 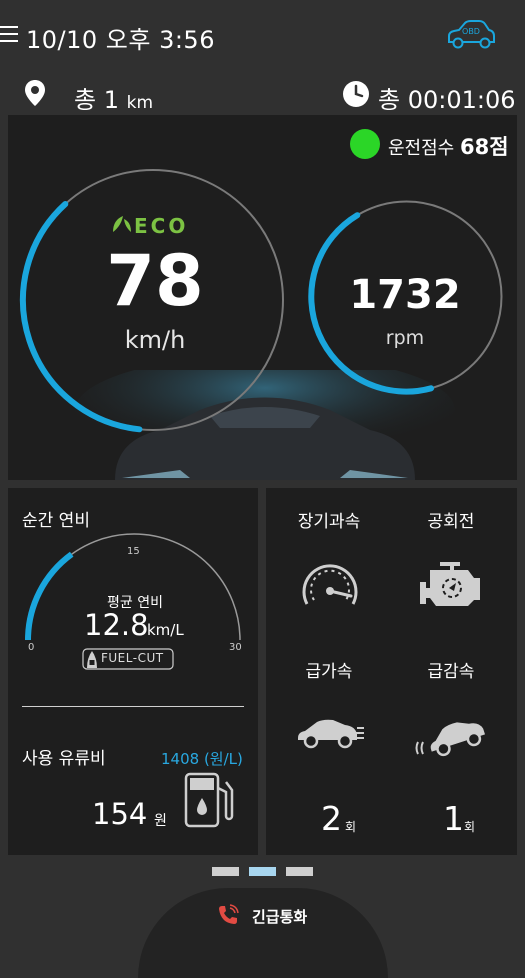 What do you see at coordinates (356, 96) in the screenshot?
I see `clock-icon` at bounding box center [356, 96].